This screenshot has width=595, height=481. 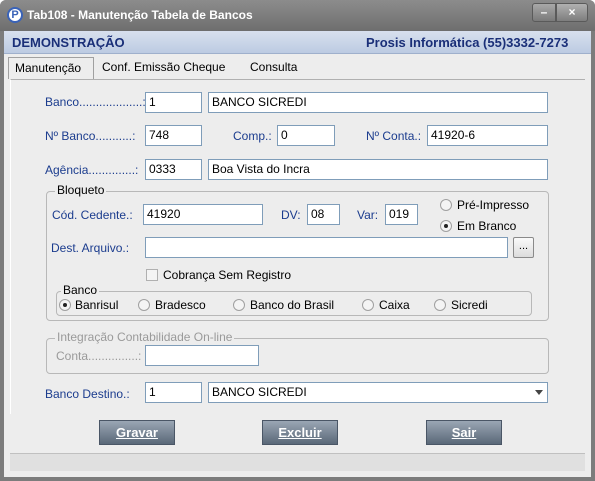 I want to click on agencia-label: Agência..............:, so click(x=92, y=170).